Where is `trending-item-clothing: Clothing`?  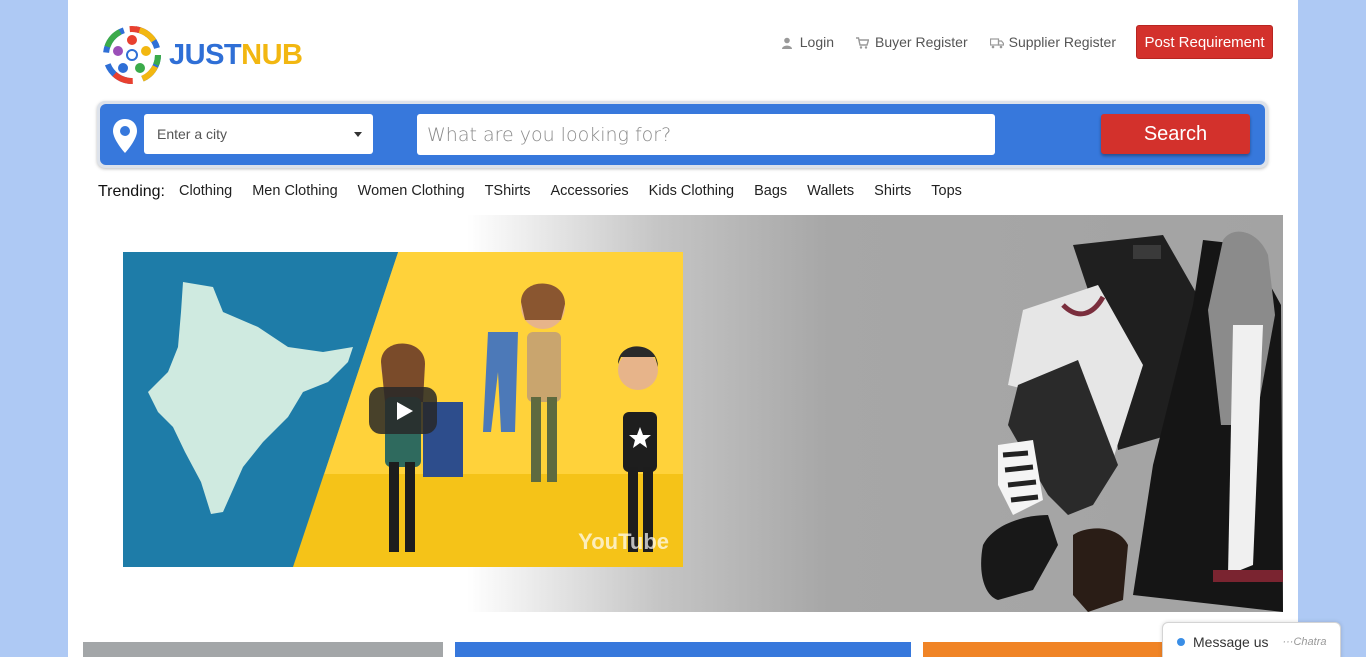 trending-item-clothing: Clothing is located at coordinates (205, 191).